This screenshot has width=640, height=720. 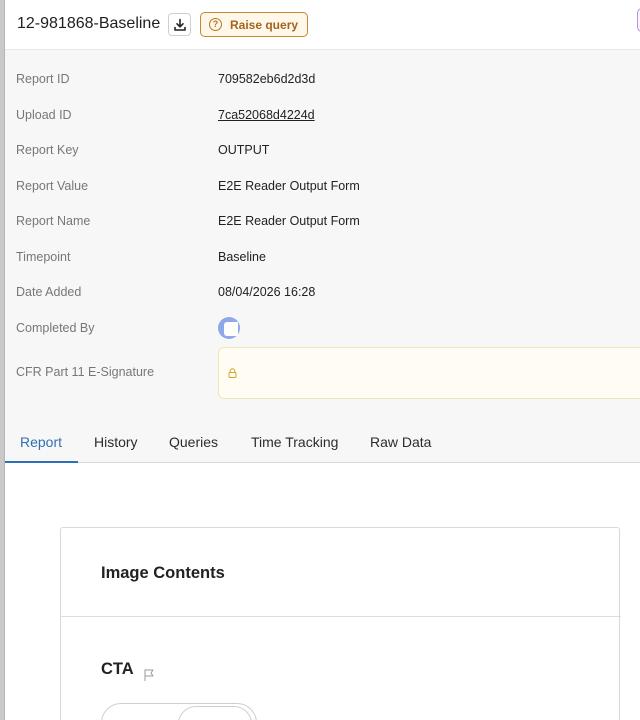 What do you see at coordinates (429, 373) in the screenshot?
I see `esignature-box` at bounding box center [429, 373].